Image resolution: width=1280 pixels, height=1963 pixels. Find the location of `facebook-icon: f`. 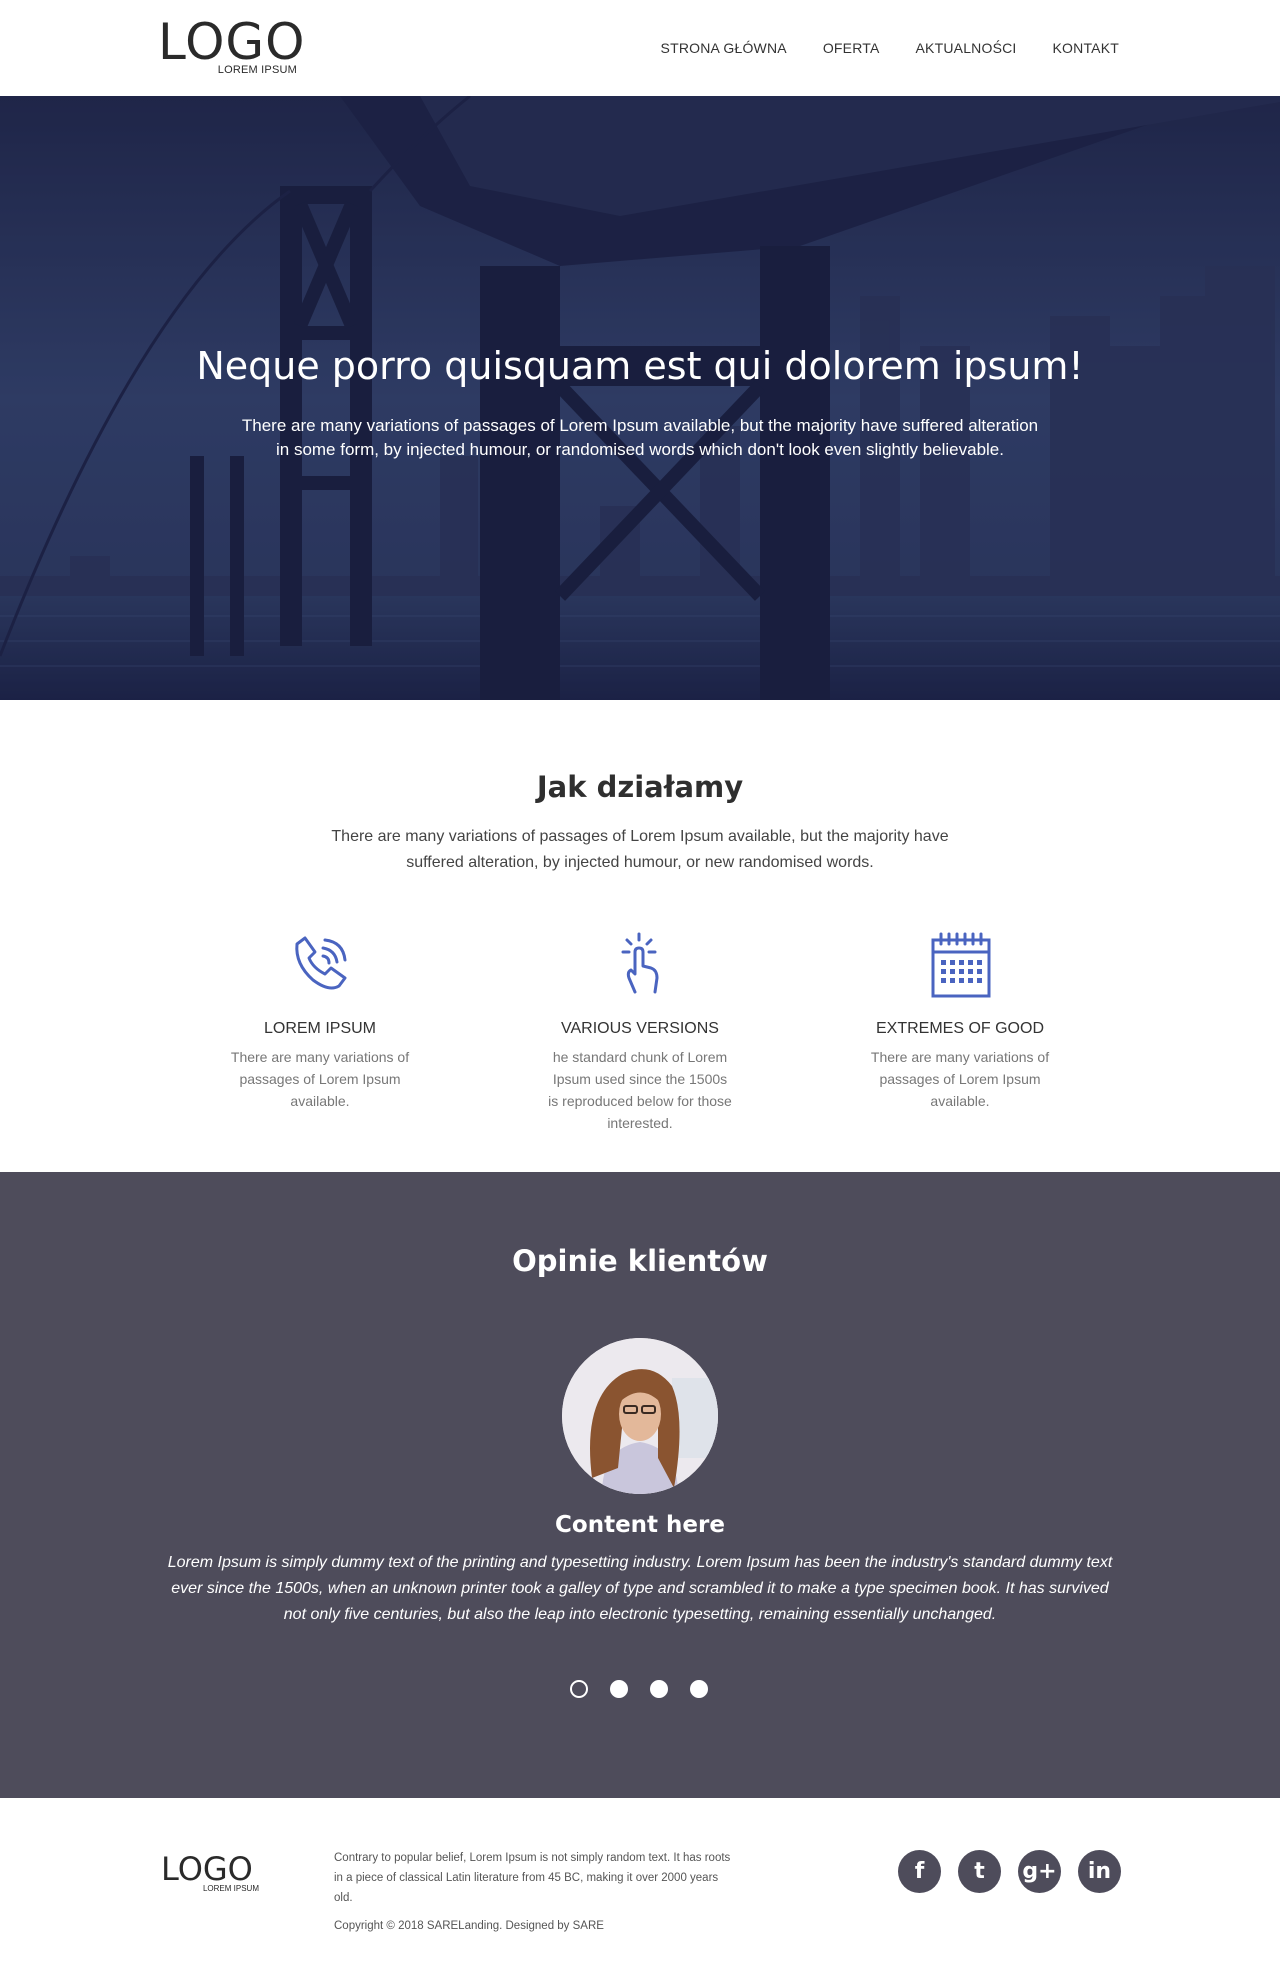

facebook-icon: f is located at coordinates (919, 1871).